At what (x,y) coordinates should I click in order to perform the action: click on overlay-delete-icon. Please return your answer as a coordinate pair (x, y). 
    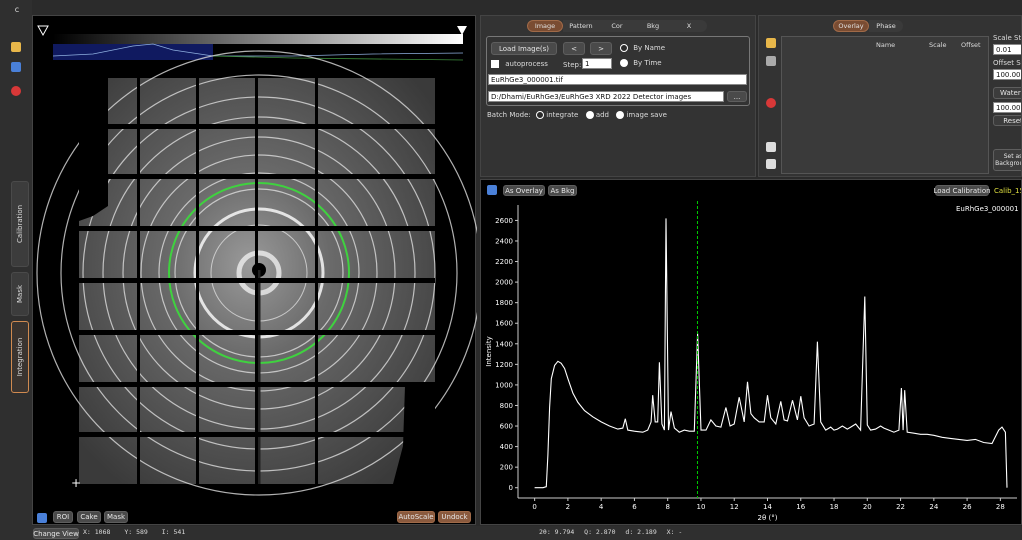
    Looking at the image, I should click on (771, 61).